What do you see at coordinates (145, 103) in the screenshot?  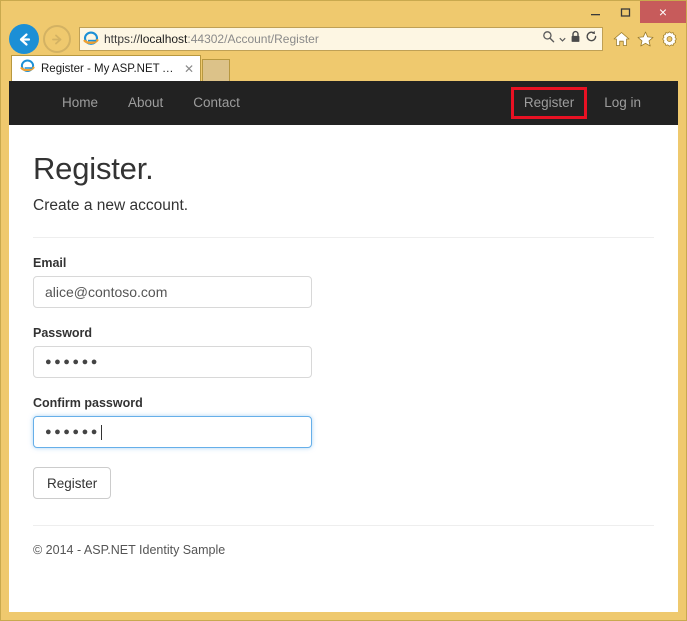 I see `nav-link-about: About` at bounding box center [145, 103].